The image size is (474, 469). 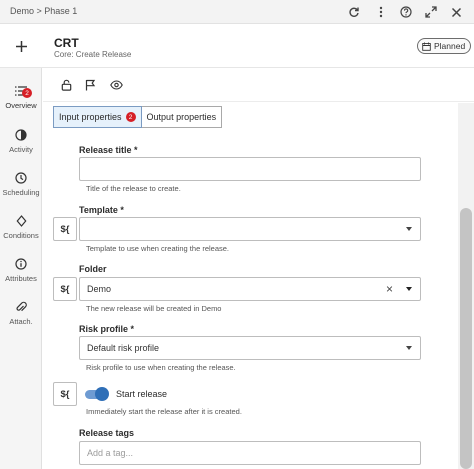 I want to click on diamond-icon, so click(x=21, y=221).